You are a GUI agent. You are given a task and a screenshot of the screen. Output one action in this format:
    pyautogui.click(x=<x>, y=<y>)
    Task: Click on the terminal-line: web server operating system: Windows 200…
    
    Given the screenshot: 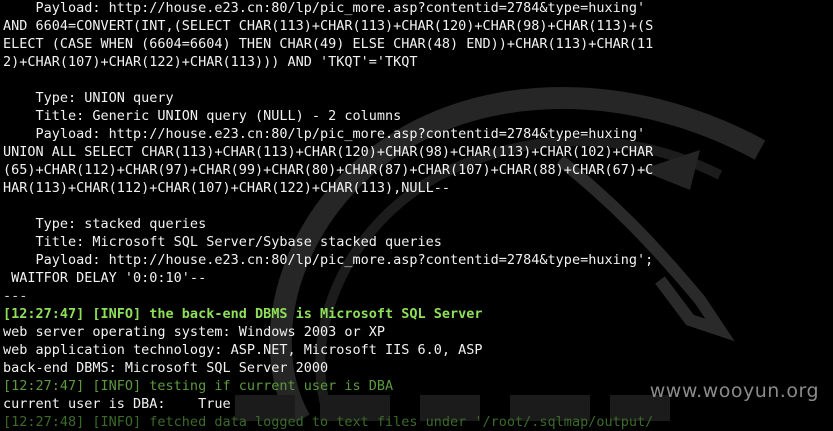 What is the action you would take?
    pyautogui.click(x=194, y=332)
    